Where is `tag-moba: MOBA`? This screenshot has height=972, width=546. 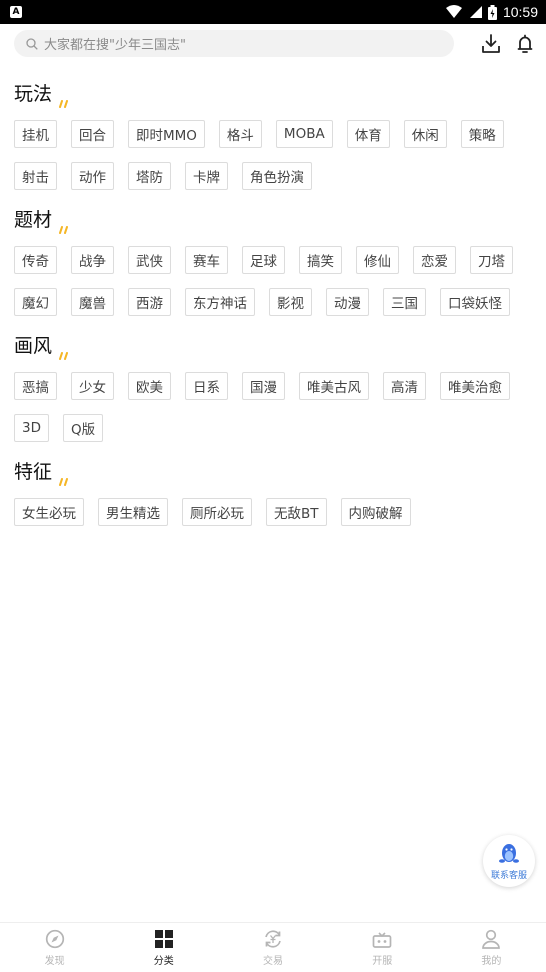 tag-moba: MOBA is located at coordinates (304, 134).